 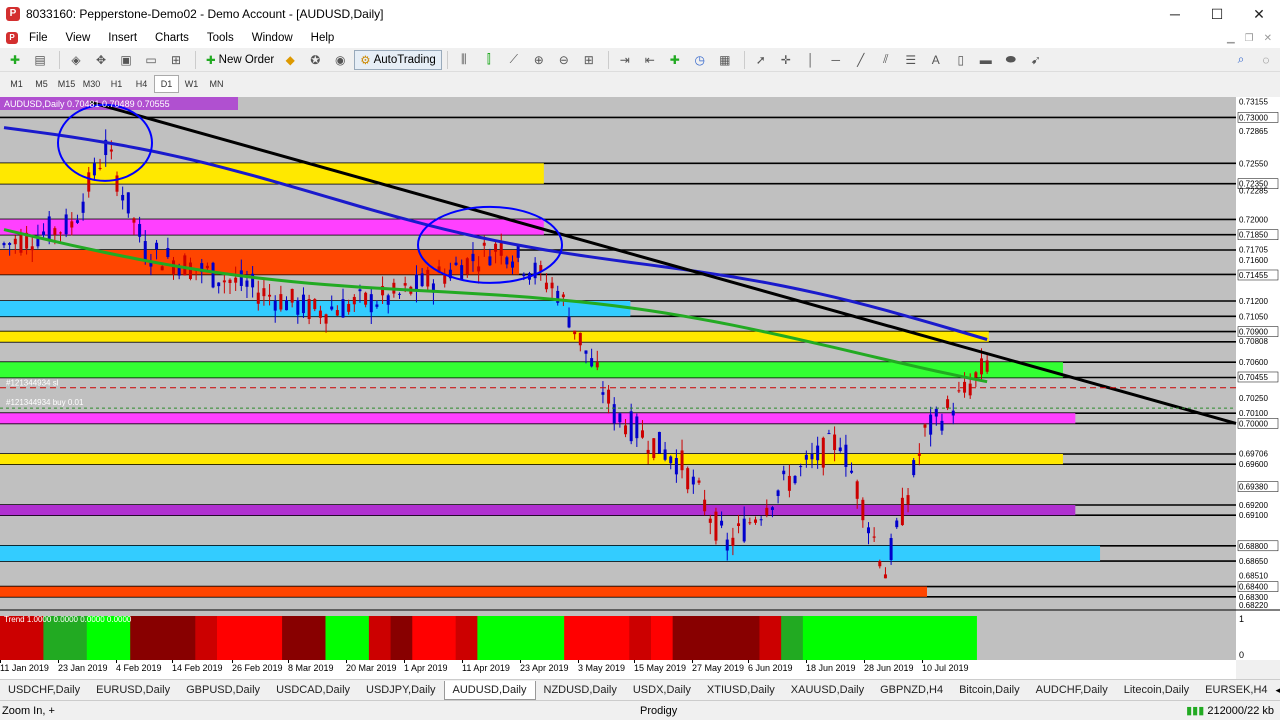 What do you see at coordinates (176, 60) in the screenshot?
I see `strategy-tester-icon: ⊞` at bounding box center [176, 60].